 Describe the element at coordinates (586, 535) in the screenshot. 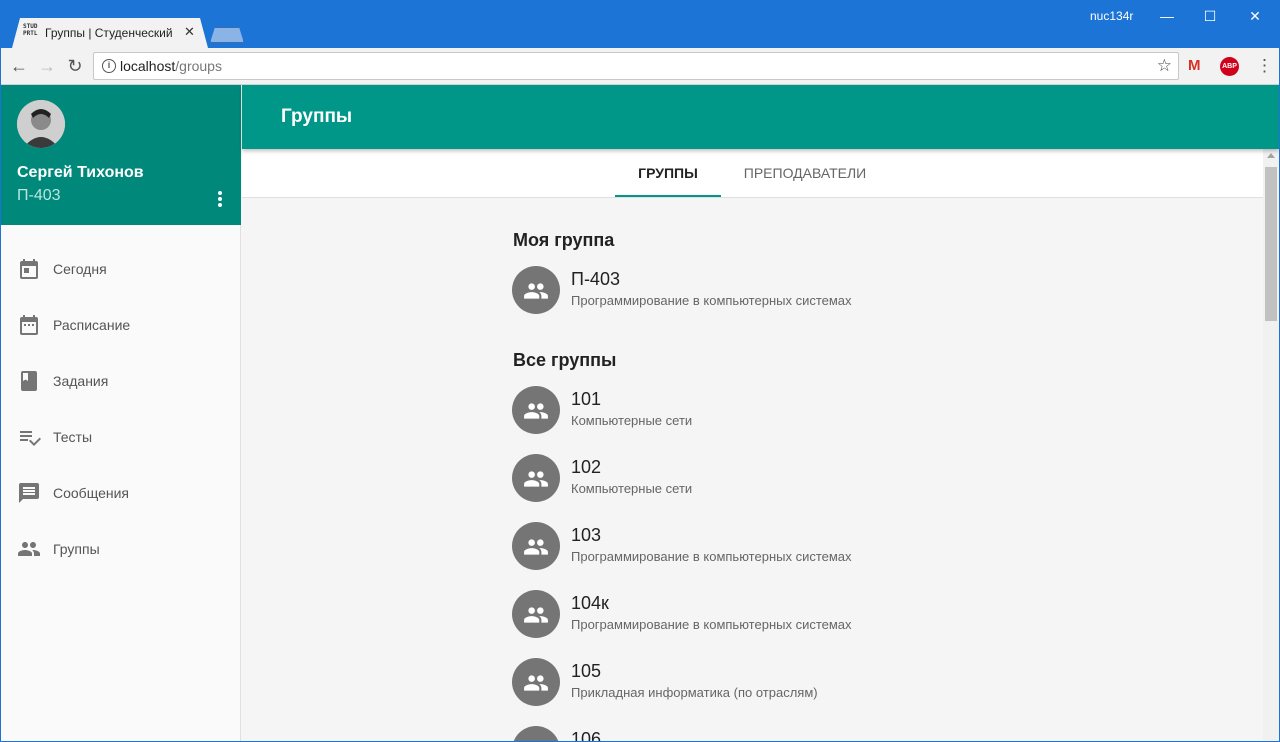

I see `group-name: 103` at that location.